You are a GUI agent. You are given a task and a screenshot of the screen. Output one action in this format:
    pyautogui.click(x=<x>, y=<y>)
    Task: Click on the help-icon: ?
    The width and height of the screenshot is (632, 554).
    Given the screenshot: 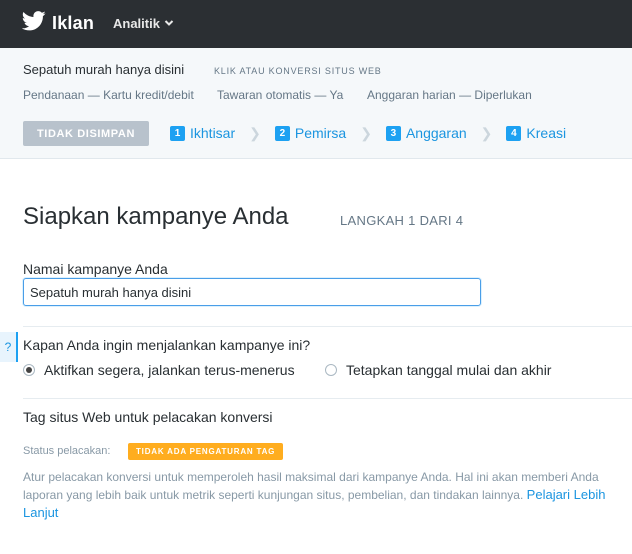 What is the action you would take?
    pyautogui.click(x=9, y=347)
    